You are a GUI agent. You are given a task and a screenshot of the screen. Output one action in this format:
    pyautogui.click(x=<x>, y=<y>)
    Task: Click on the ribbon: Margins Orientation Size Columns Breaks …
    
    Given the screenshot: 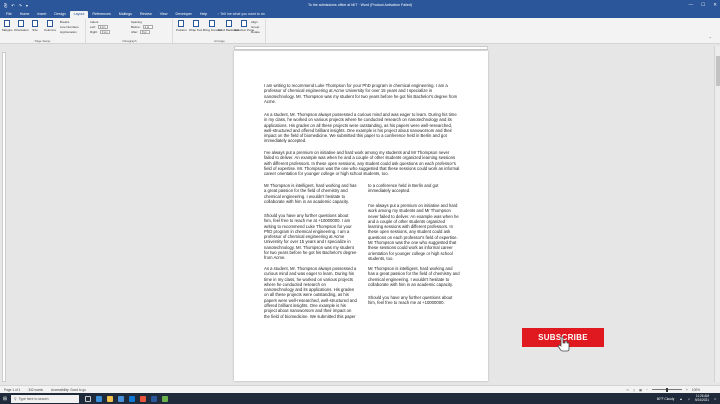 What is the action you would take?
    pyautogui.click(x=360, y=31)
    